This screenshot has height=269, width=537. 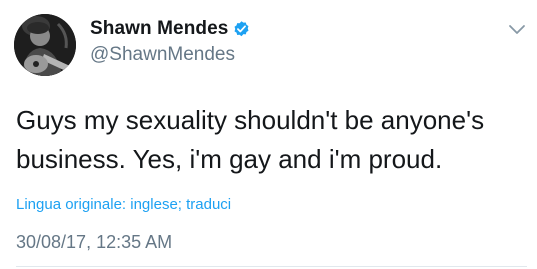 I want to click on timestamp: 30/08/17, 12:35 AM, so click(x=94, y=242).